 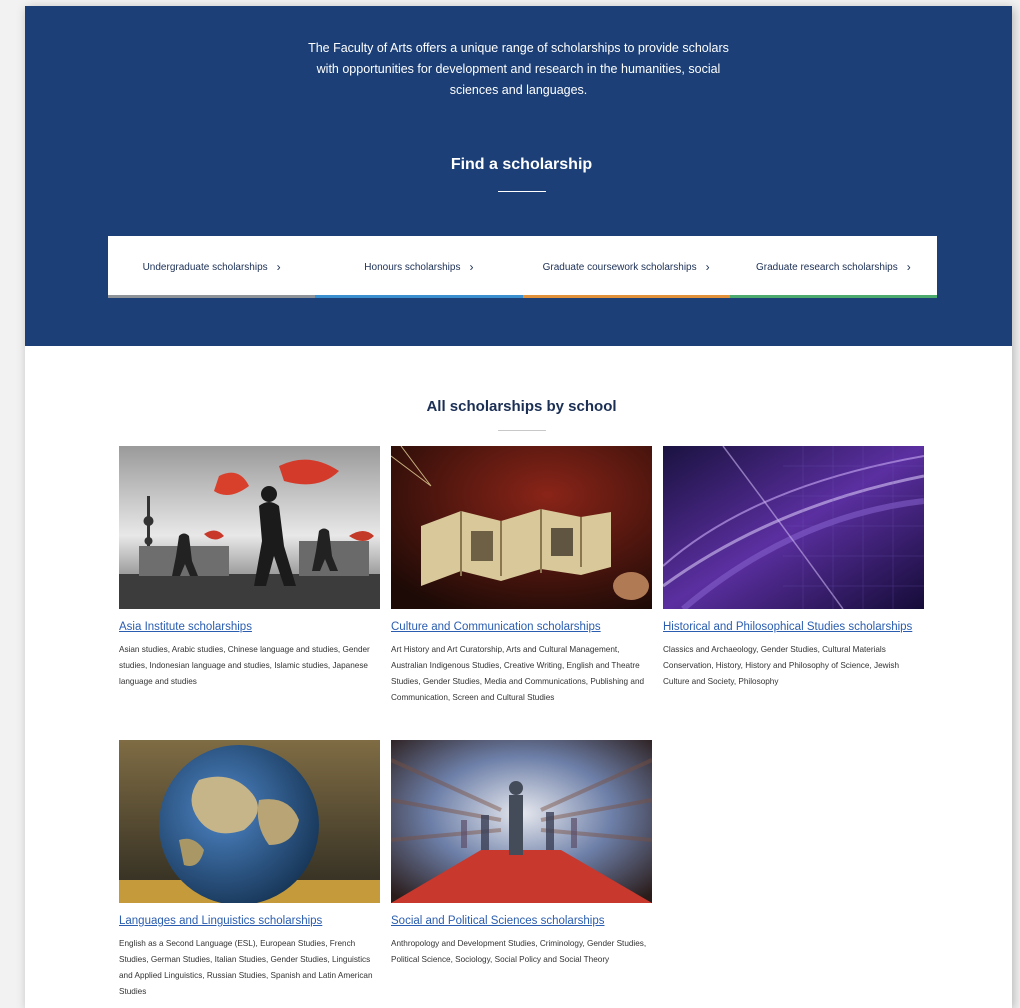 What do you see at coordinates (522, 191) in the screenshot?
I see `heading-divider` at bounding box center [522, 191].